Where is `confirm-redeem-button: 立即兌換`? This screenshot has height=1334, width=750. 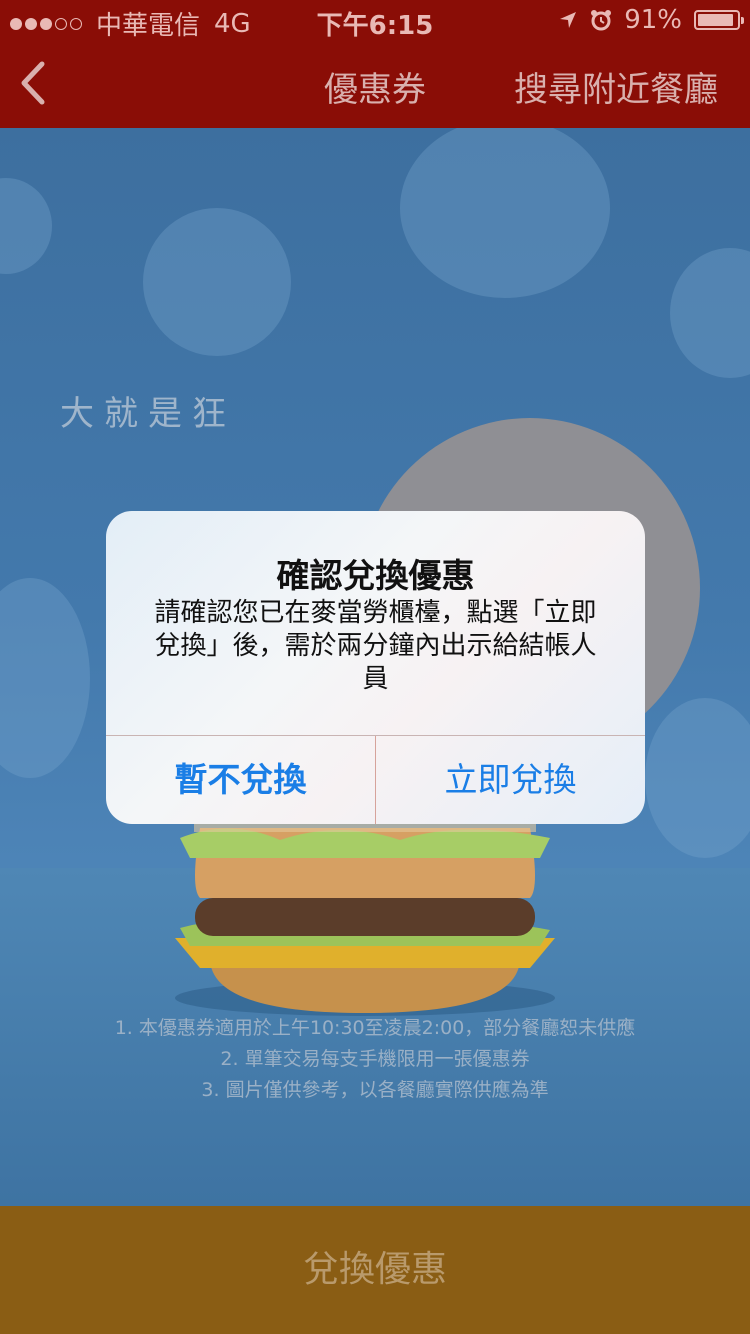
confirm-redeem-button: 立即兌換 is located at coordinates (510, 780).